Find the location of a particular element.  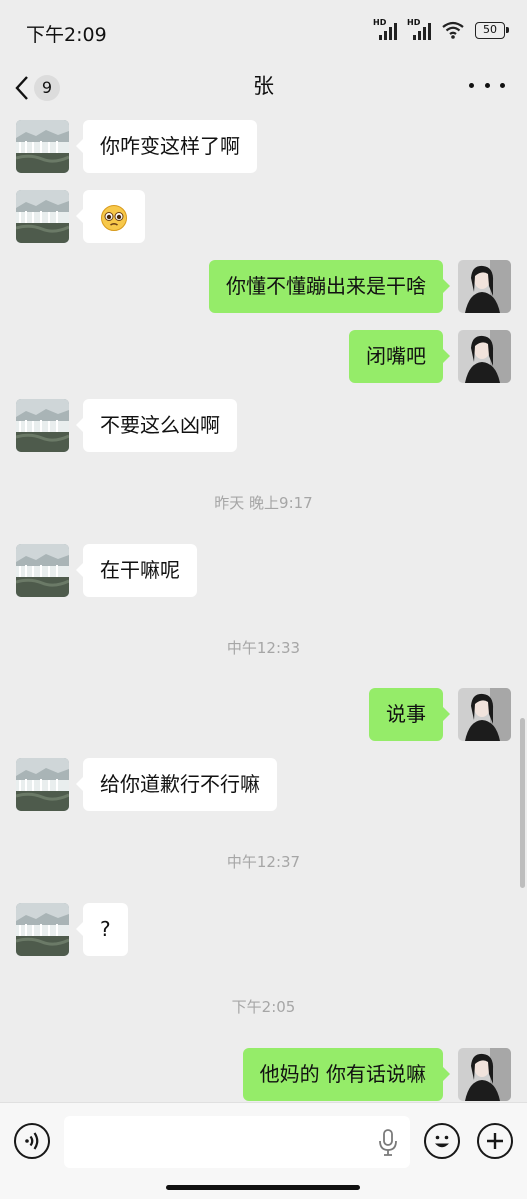

time-divider: 中午12:33 is located at coordinates (263, 648).